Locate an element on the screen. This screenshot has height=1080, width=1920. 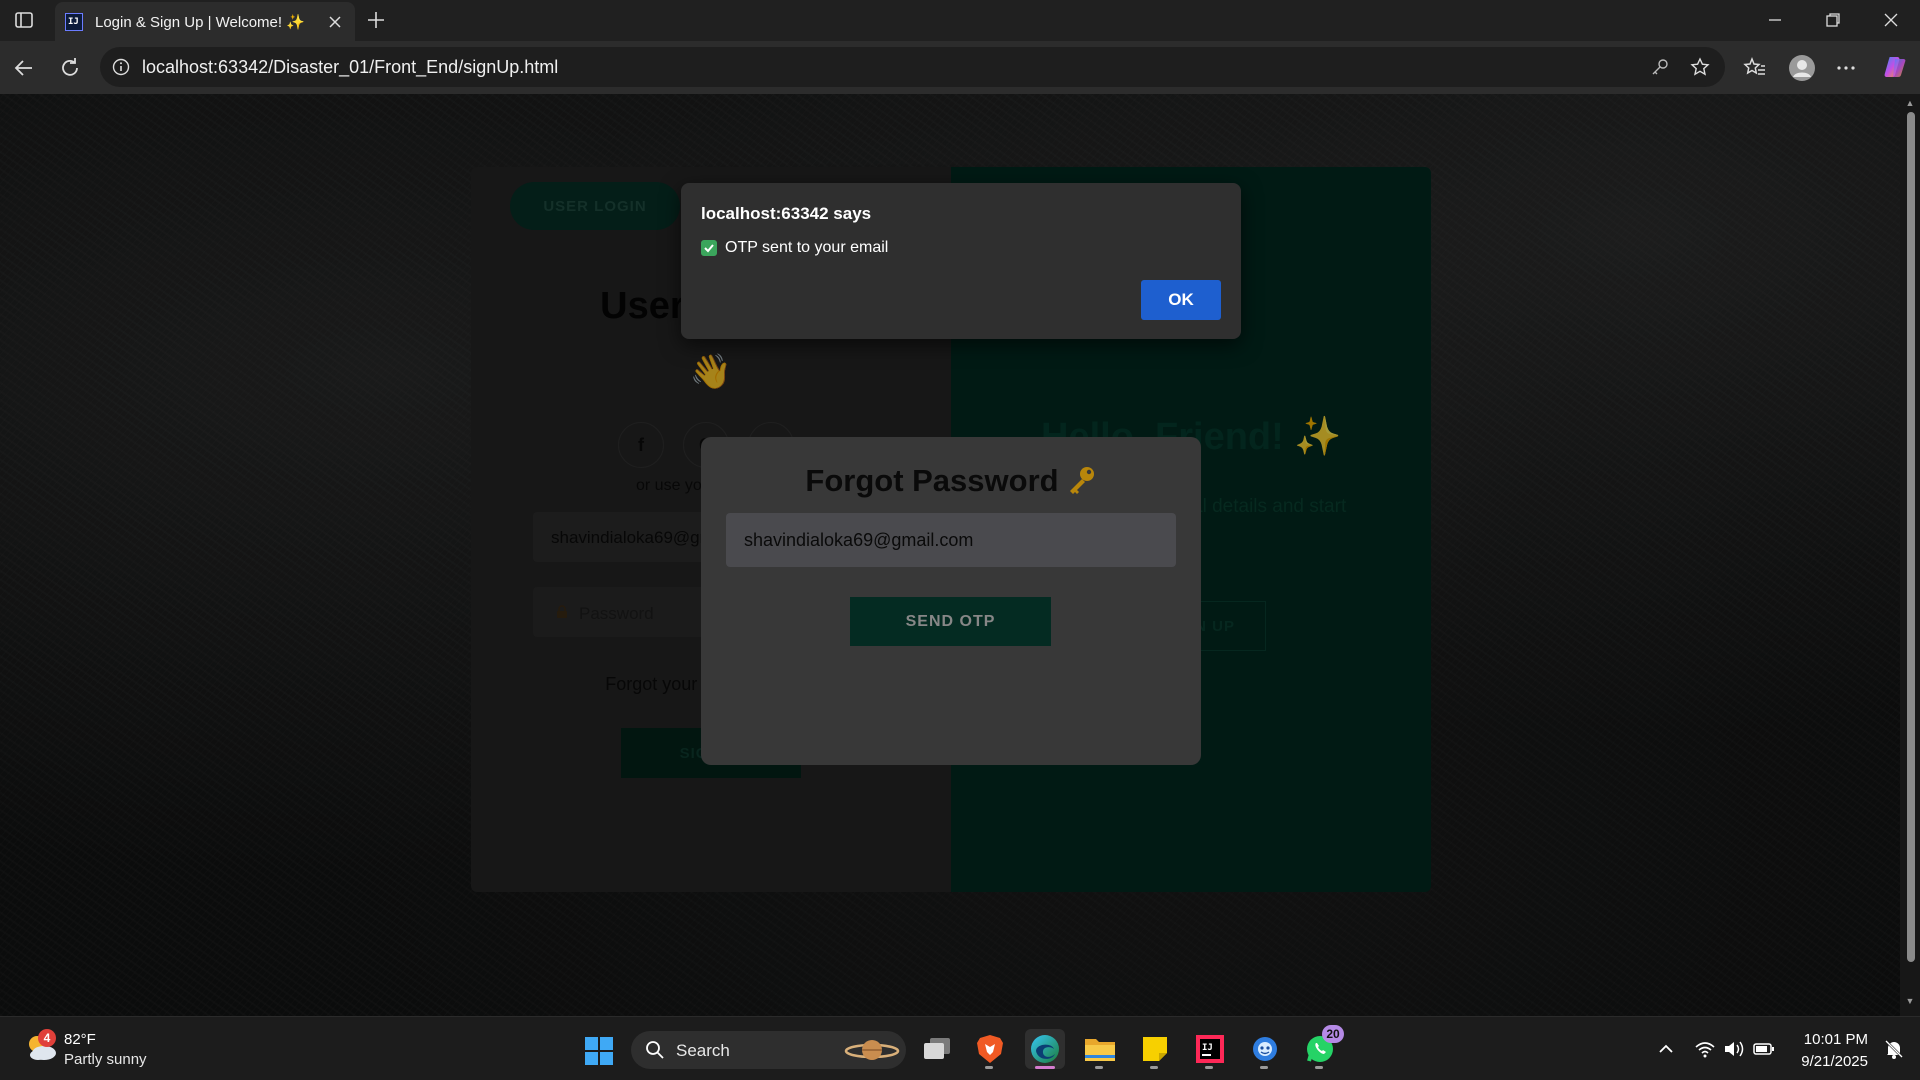
explorer-running-indicator is located at coordinates (1099, 1067).